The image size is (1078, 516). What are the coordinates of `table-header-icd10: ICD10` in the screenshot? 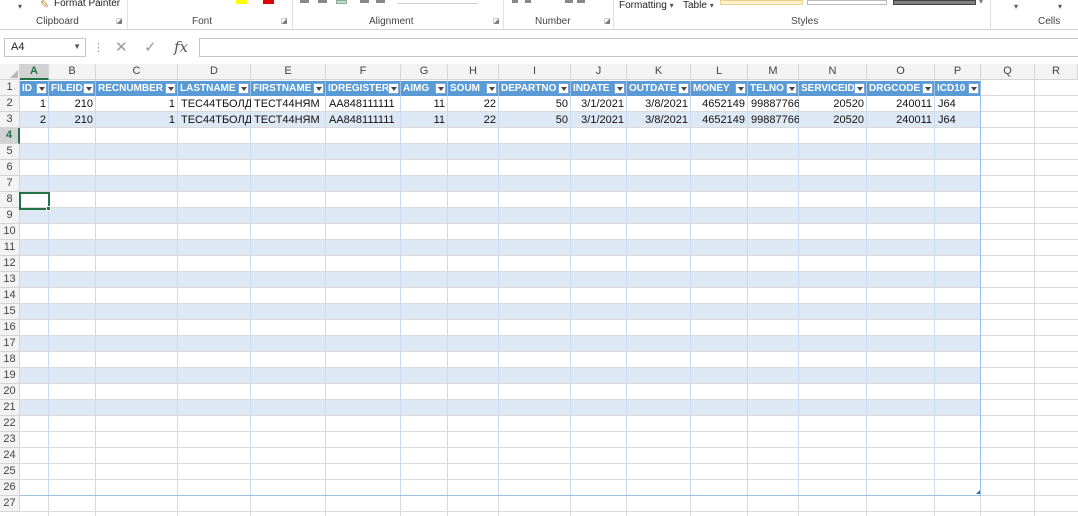 It's located at (958, 88).